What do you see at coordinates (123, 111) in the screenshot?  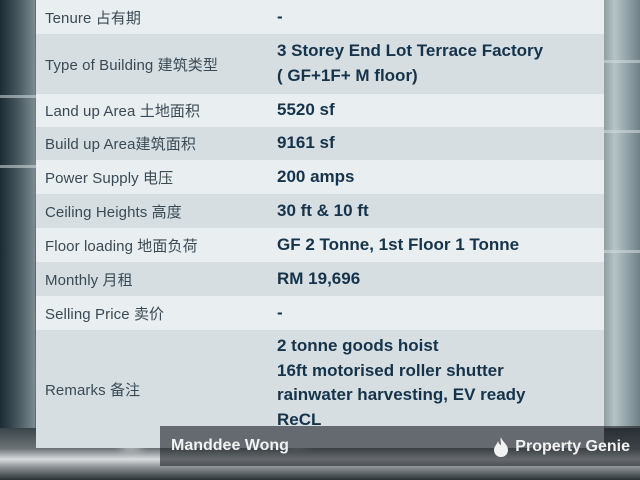 I see `row-label: Land up Area 土地面积` at bounding box center [123, 111].